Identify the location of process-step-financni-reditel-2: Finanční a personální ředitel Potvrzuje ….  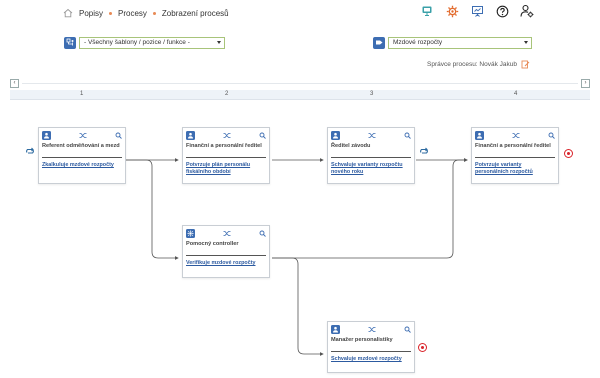
(515, 155).